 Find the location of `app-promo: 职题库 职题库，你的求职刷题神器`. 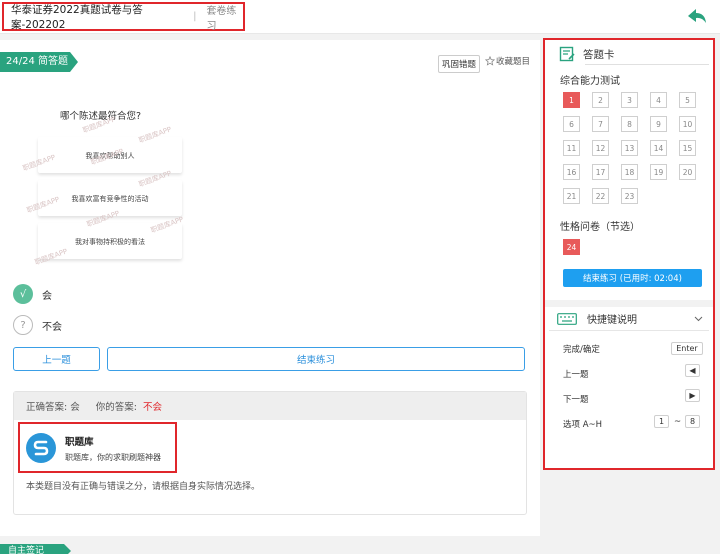

app-promo: 职题库 职题库，你的求职刷题神器 is located at coordinates (97, 447).